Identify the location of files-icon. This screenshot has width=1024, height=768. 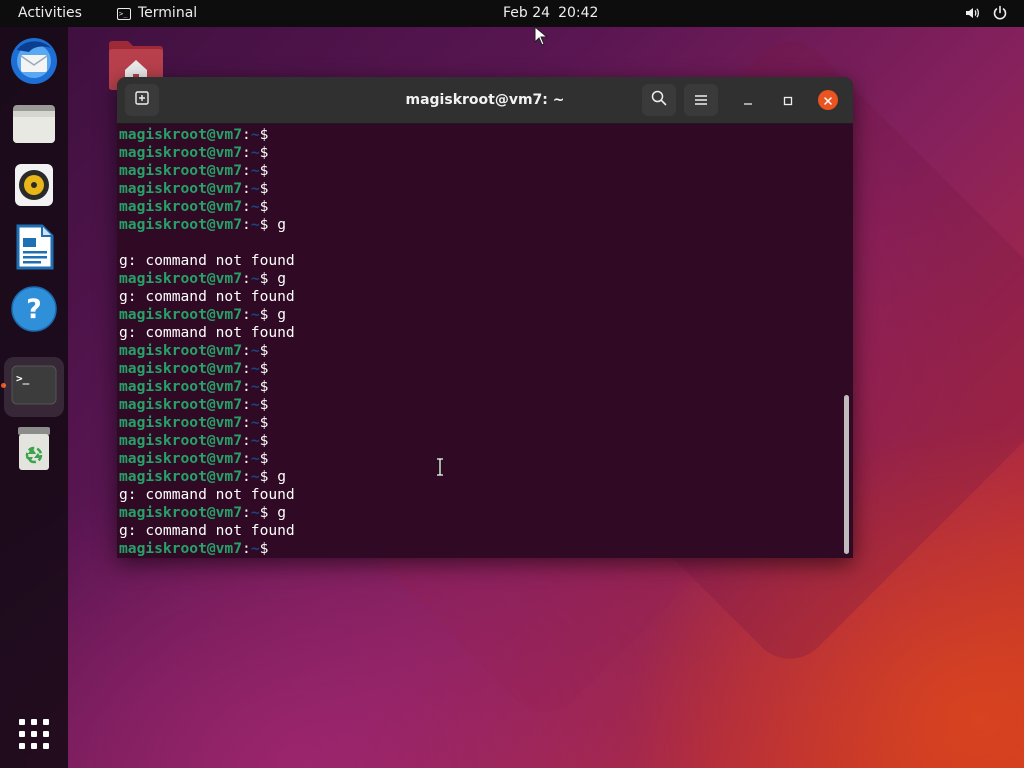
(34, 125).